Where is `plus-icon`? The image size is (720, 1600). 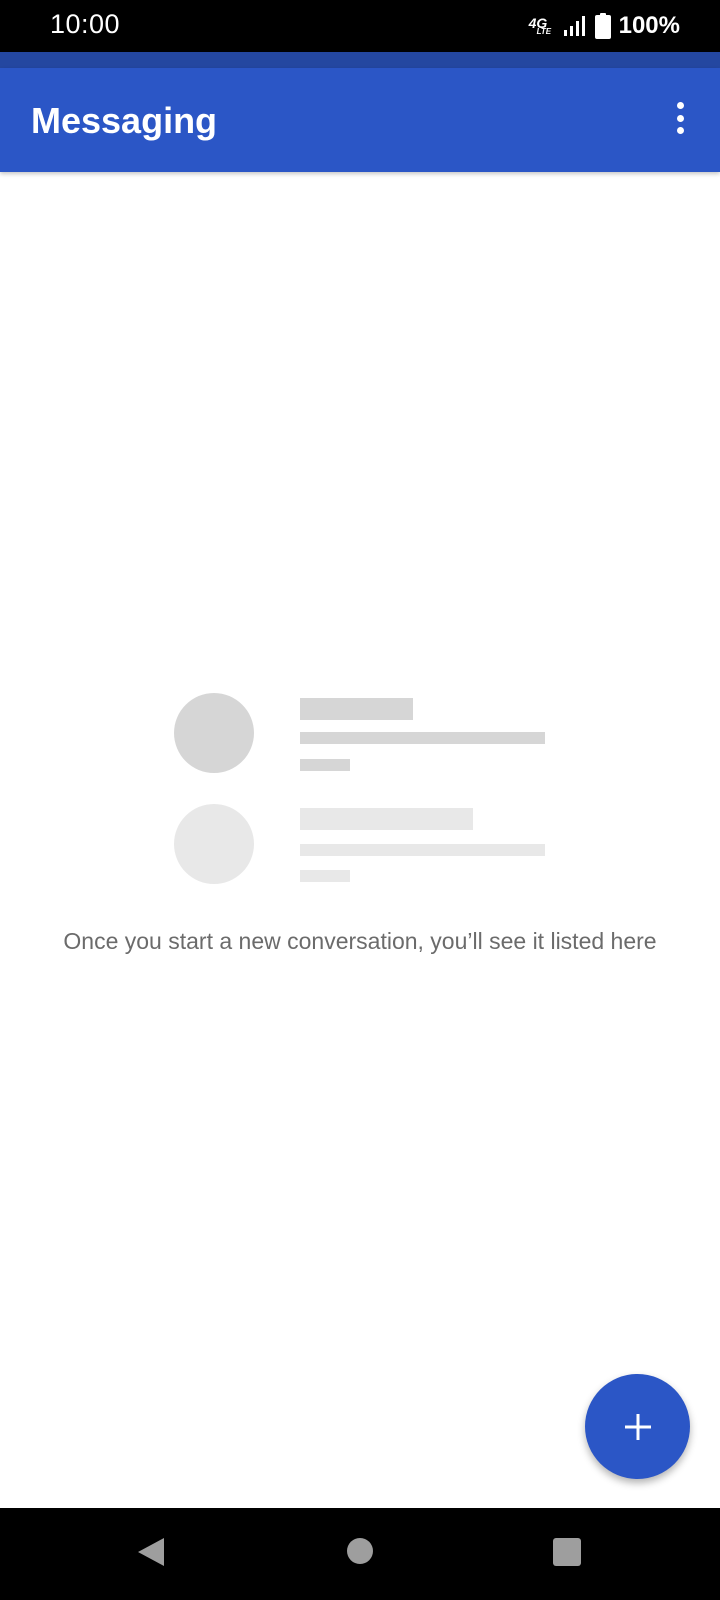 plus-icon is located at coordinates (637, 1426).